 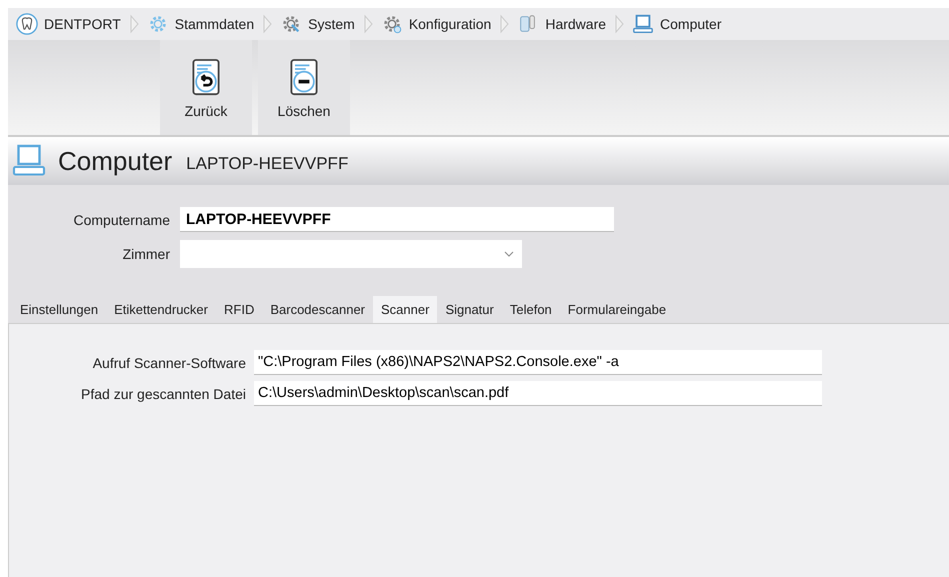 What do you see at coordinates (561, 24) in the screenshot?
I see `breadcrumb-item: Hardware` at bounding box center [561, 24].